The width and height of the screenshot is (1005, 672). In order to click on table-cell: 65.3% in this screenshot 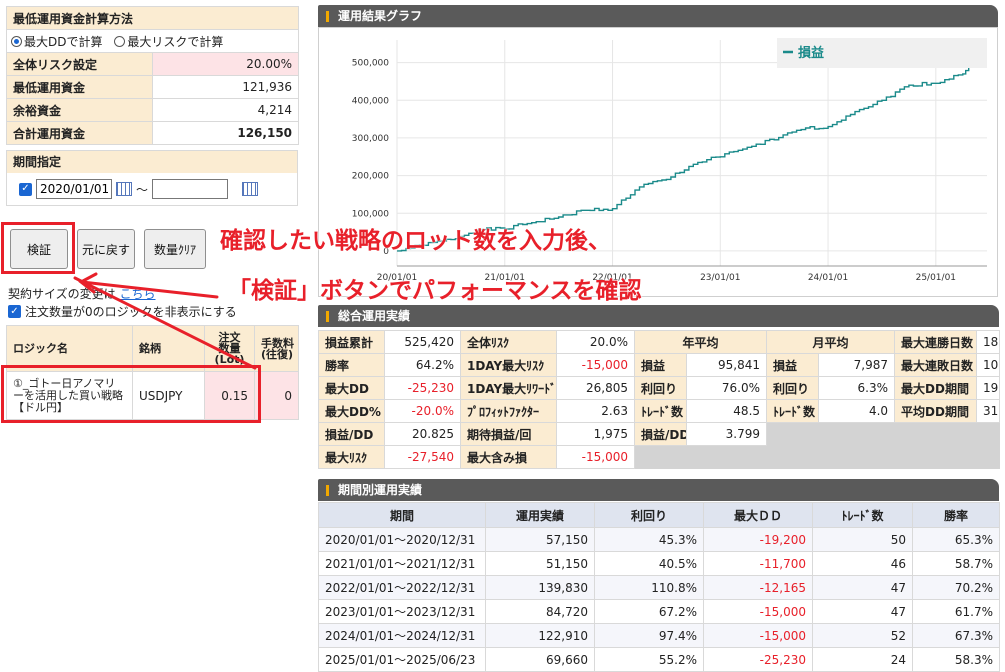, I will do `click(956, 539)`.